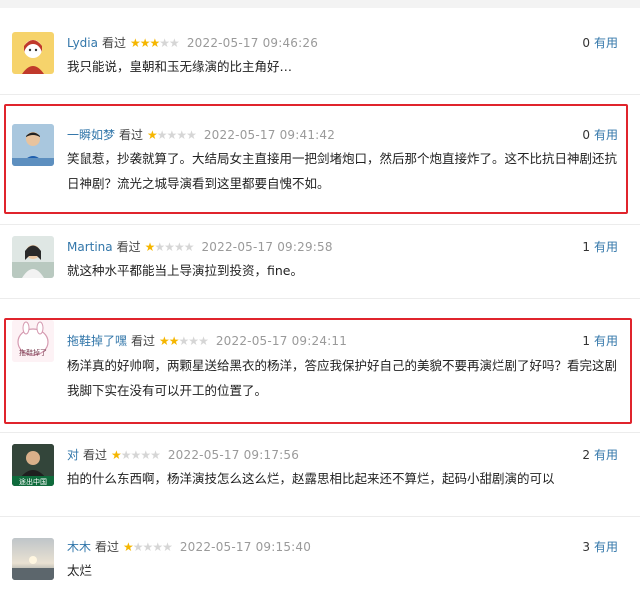 The width and height of the screenshot is (640, 615). Describe the element at coordinates (586, 547) in the screenshot. I see `useful-count: 3` at that location.